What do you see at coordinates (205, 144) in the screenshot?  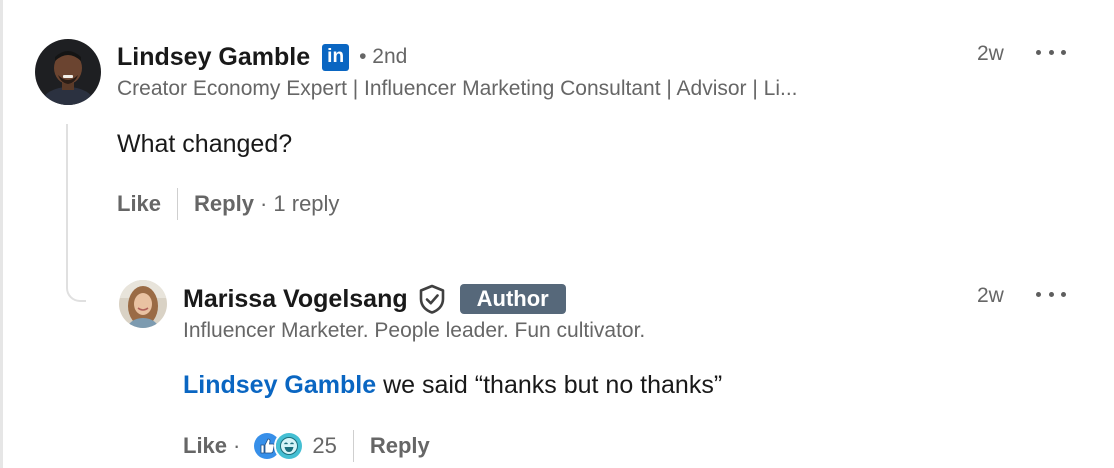 I see `comment-text: What changed?` at bounding box center [205, 144].